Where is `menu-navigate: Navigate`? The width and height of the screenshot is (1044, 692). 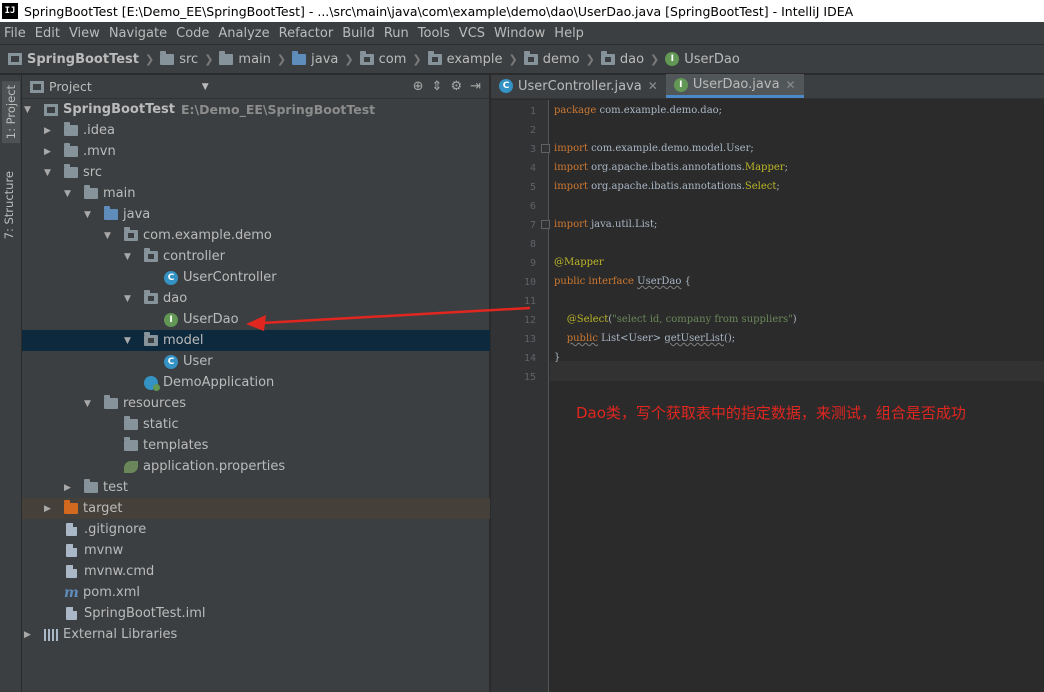
menu-navigate: Navigate is located at coordinates (138, 33).